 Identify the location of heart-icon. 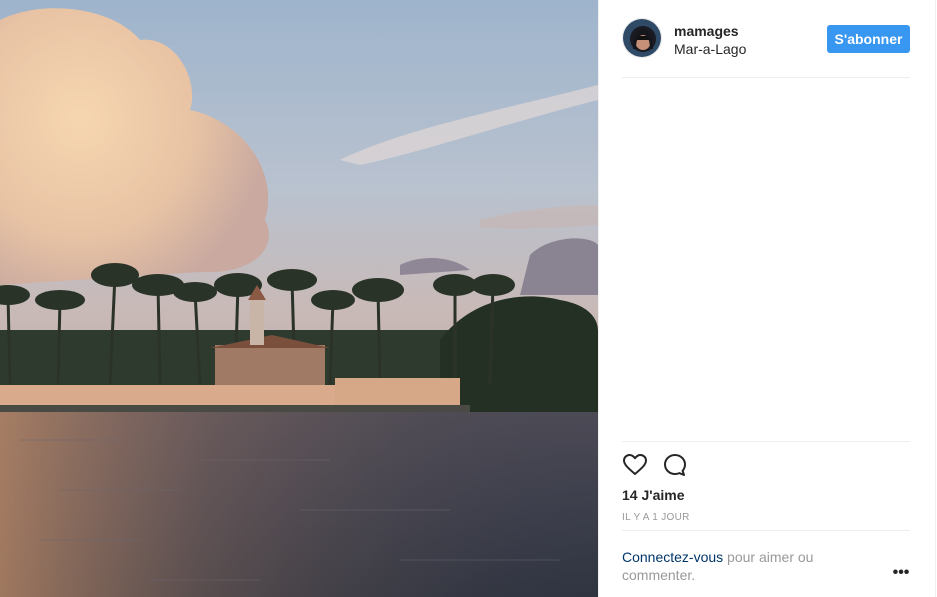
(635, 465).